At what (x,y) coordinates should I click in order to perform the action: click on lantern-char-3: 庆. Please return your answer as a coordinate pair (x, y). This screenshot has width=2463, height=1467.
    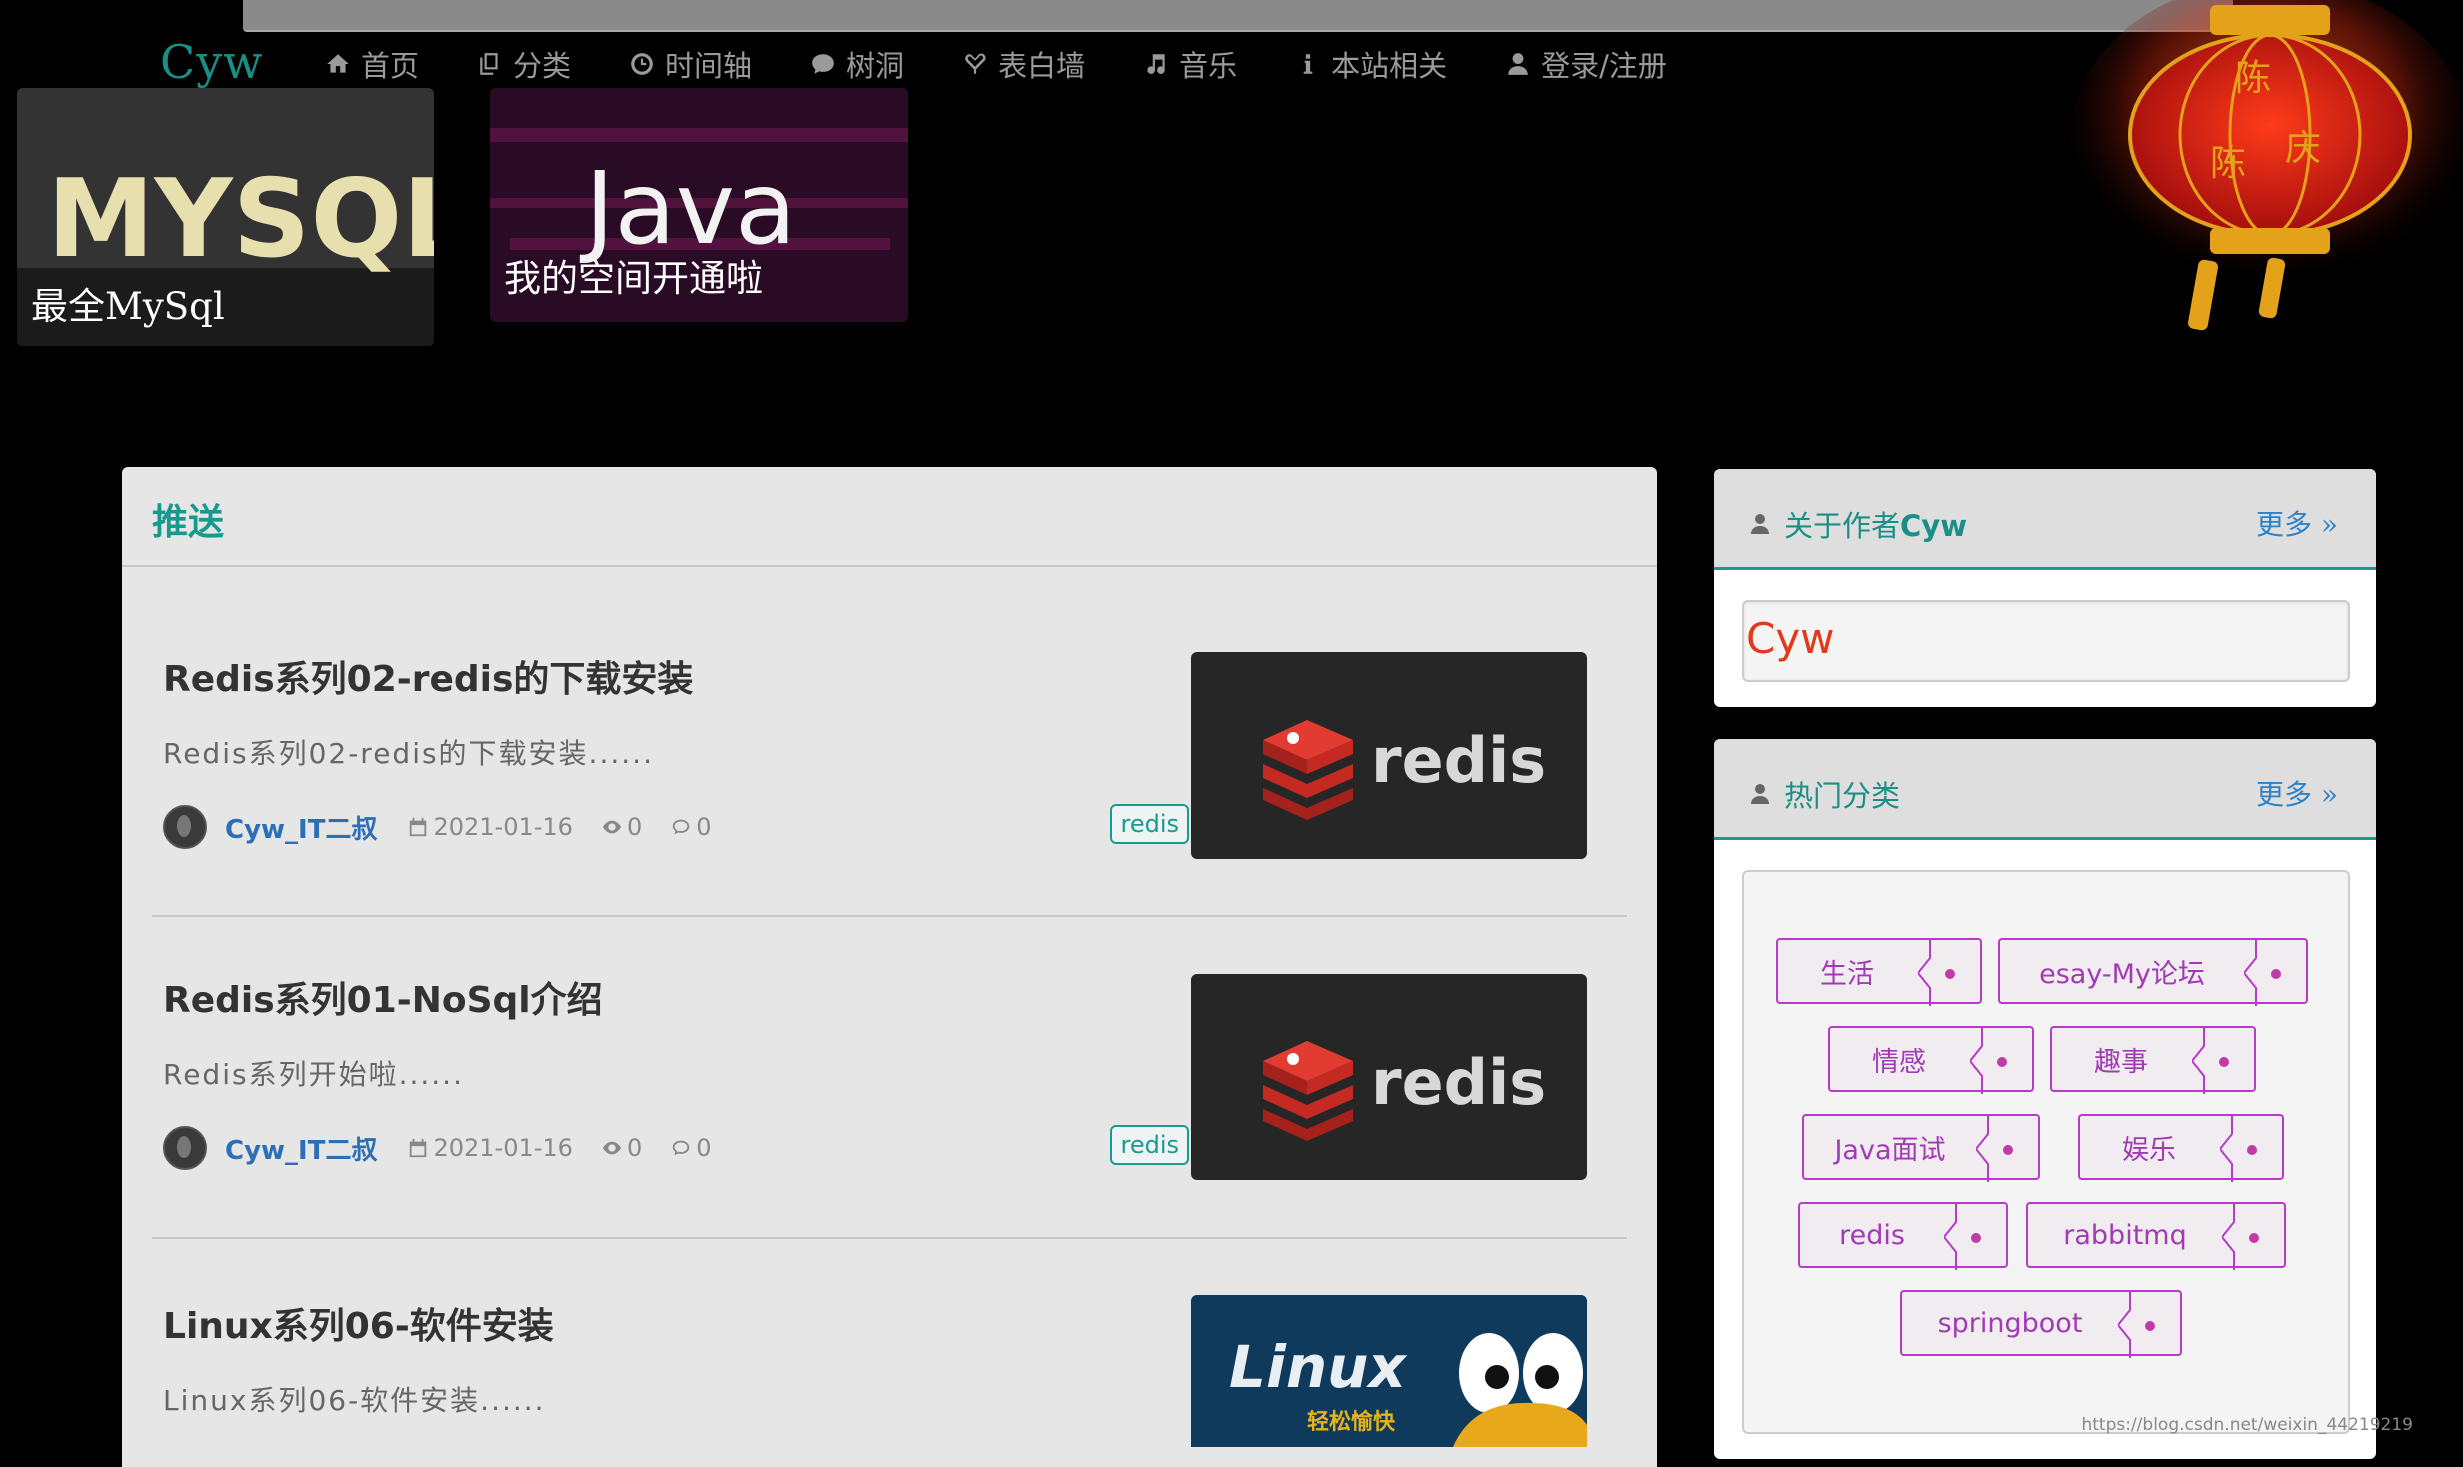
    Looking at the image, I should click on (2303, 148).